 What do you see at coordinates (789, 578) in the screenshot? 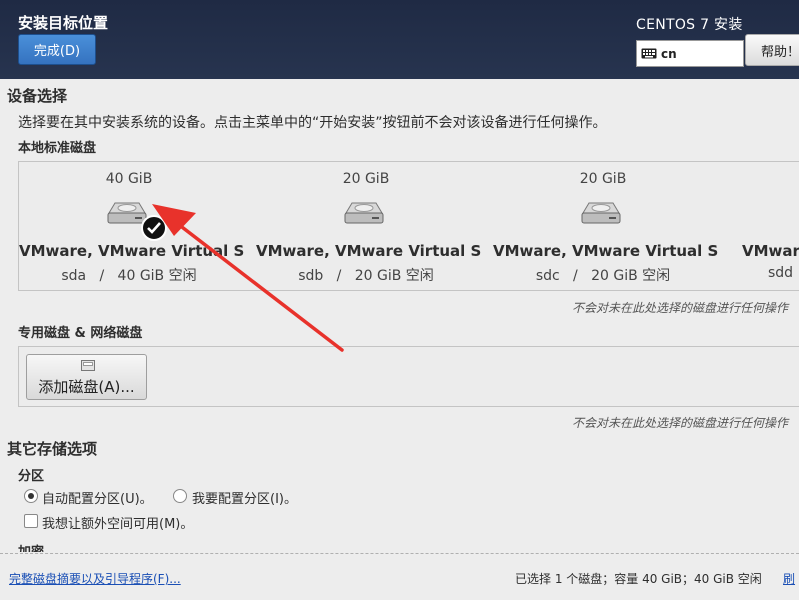
I see `refresh-link: 刷` at bounding box center [789, 578].